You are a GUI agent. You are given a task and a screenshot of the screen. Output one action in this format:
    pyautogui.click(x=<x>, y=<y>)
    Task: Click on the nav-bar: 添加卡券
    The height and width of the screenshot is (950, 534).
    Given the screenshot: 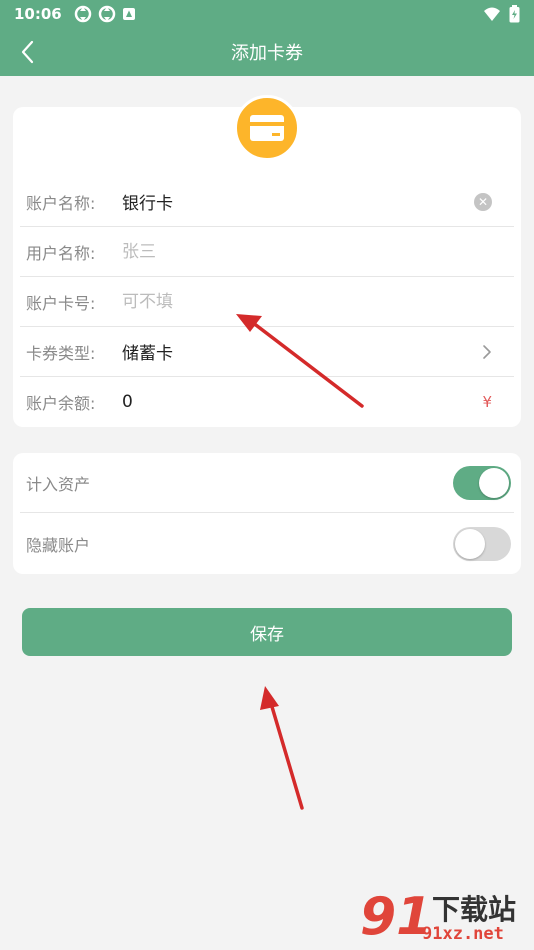 What is the action you would take?
    pyautogui.click(x=267, y=52)
    